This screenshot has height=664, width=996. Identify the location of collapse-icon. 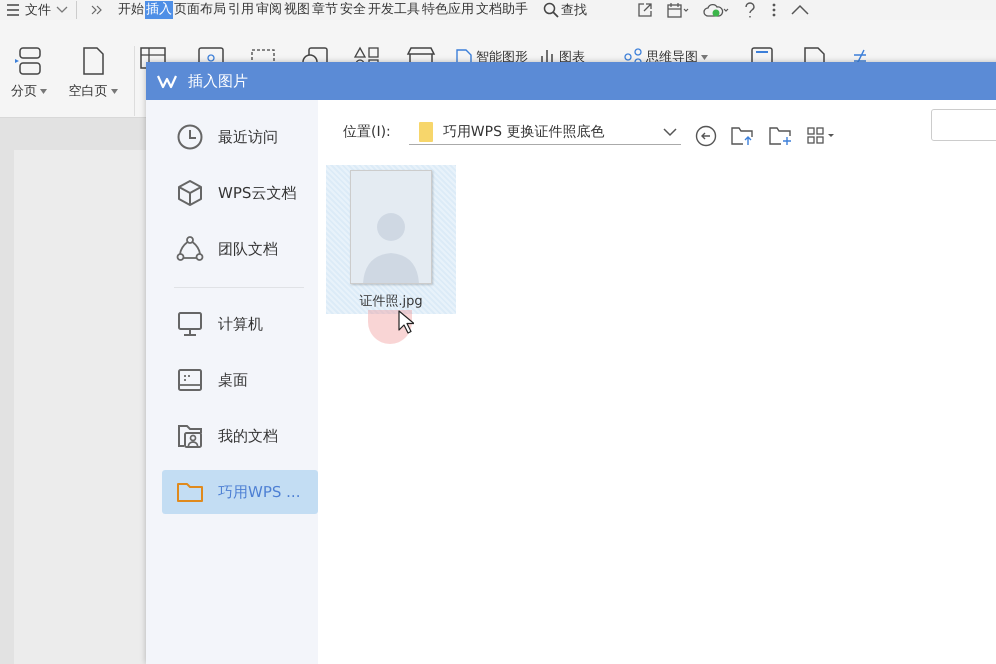
(800, 10).